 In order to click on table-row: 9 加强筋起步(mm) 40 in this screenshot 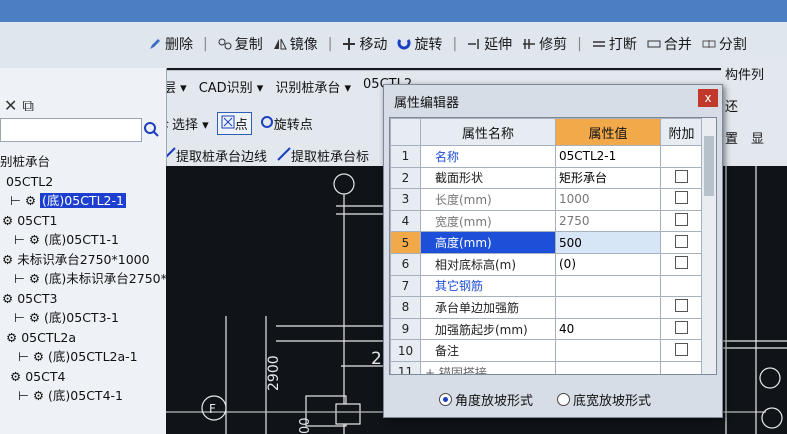, I will do `click(546, 329)`.